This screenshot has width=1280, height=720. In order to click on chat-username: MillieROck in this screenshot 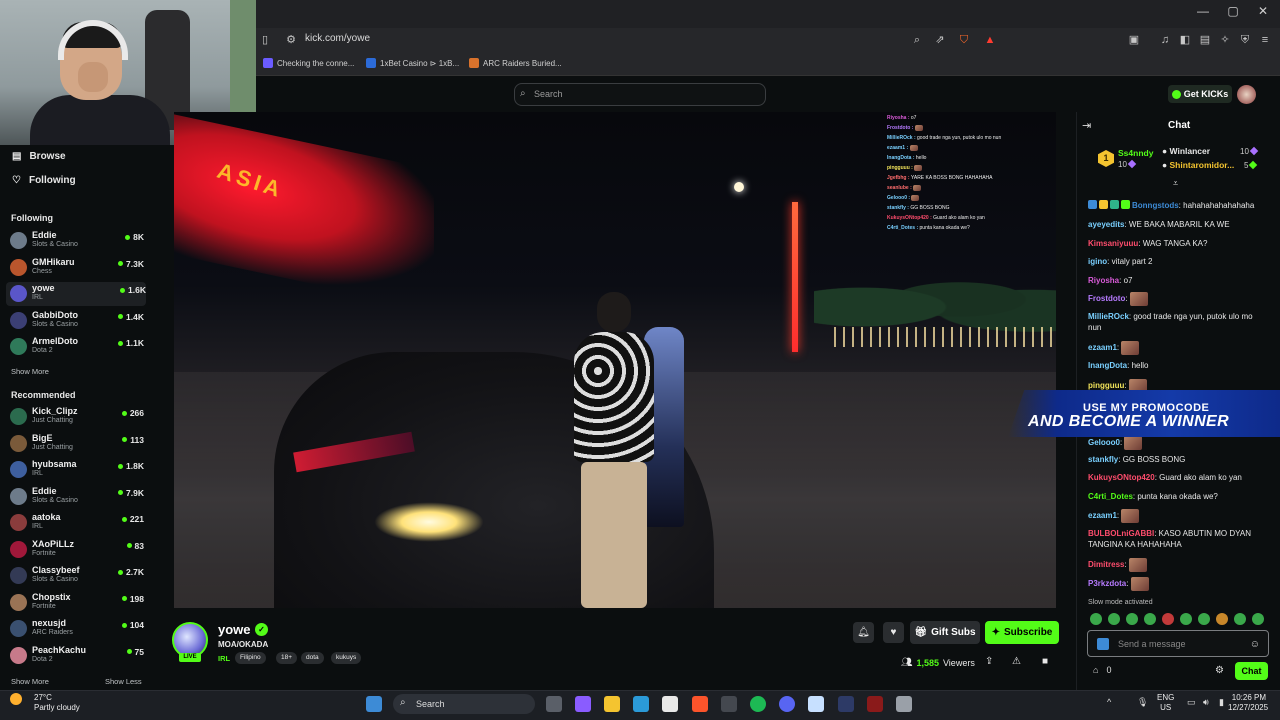, I will do `click(1108, 316)`.